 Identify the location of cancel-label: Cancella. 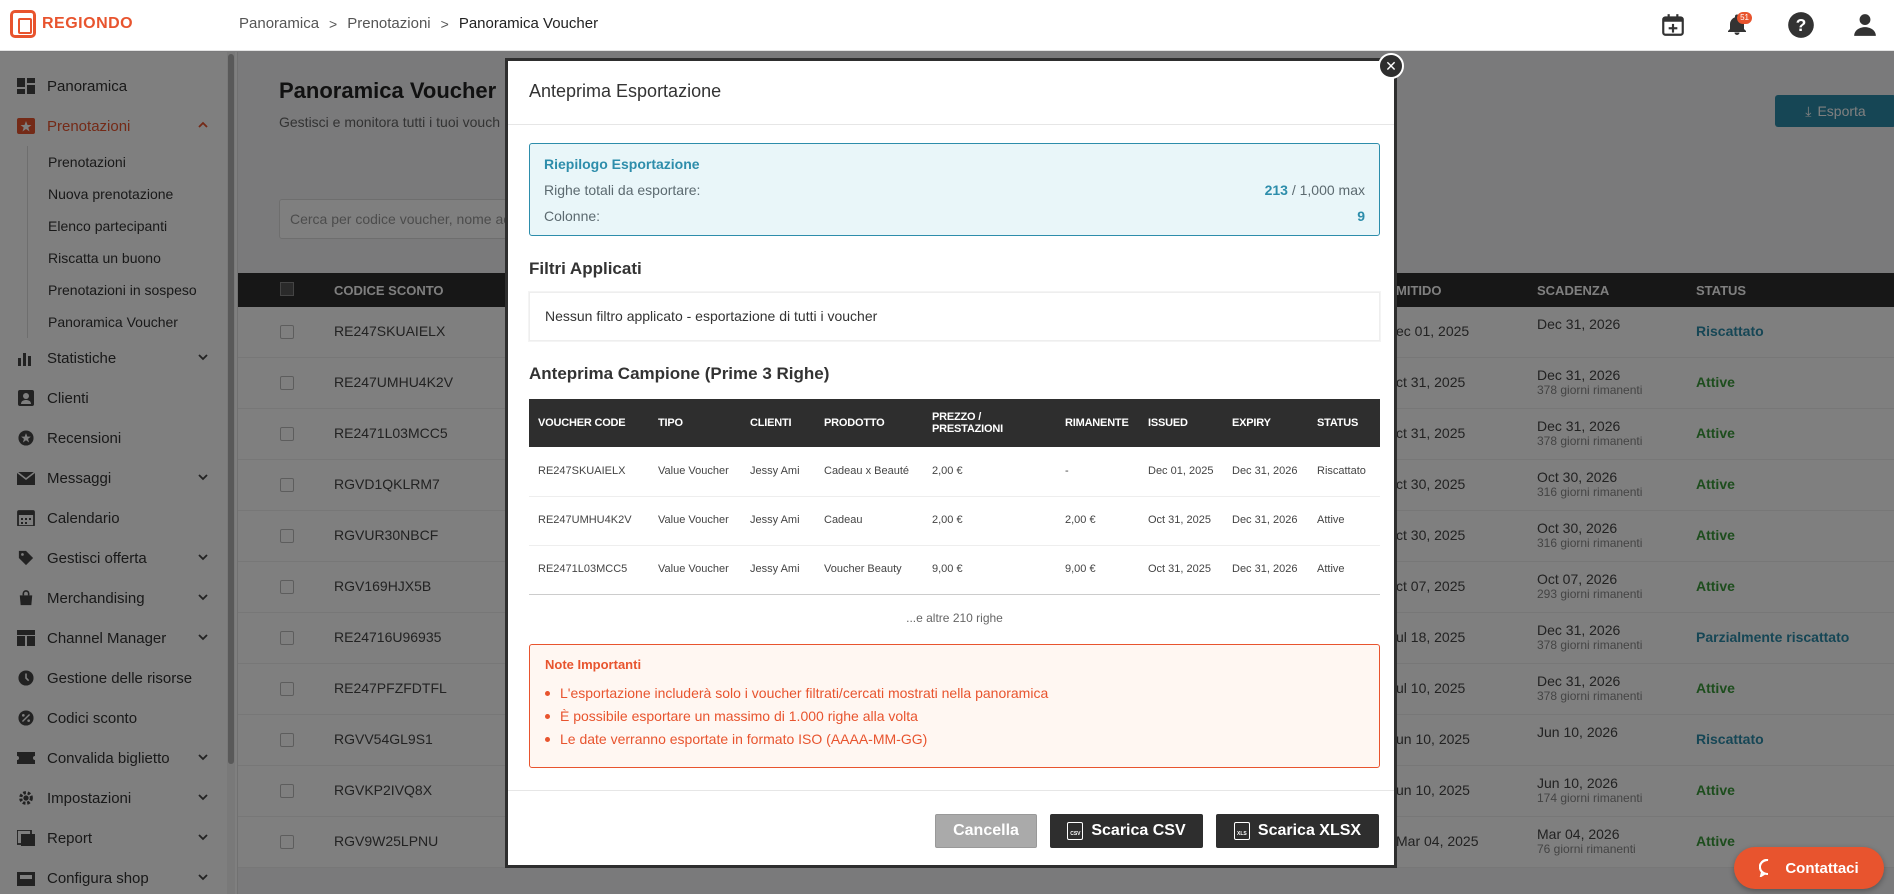
(986, 830).